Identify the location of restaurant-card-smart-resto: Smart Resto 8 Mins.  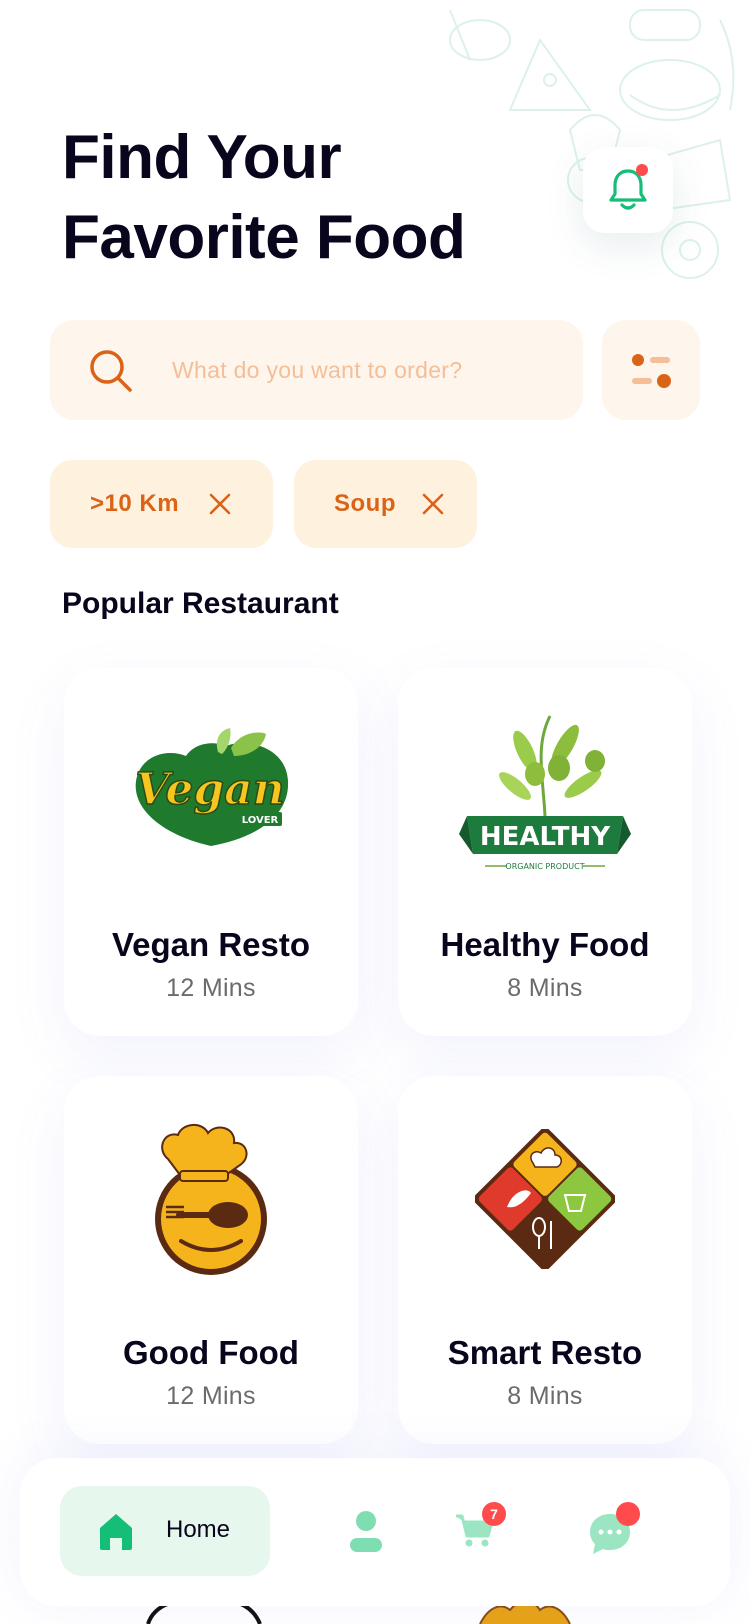
(545, 1260).